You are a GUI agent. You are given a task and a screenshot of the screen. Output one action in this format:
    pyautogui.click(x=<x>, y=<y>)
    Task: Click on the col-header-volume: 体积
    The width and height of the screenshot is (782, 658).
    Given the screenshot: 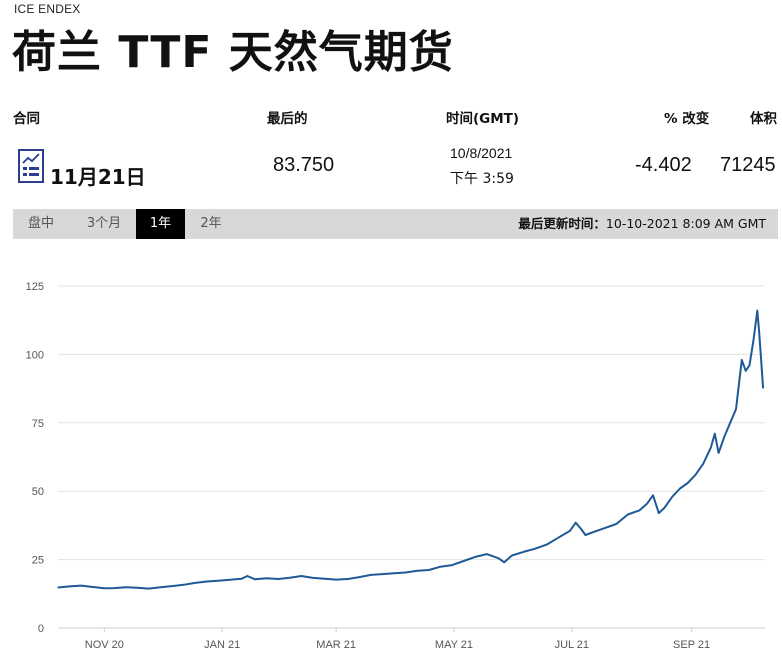 What is the action you would take?
    pyautogui.click(x=763, y=119)
    